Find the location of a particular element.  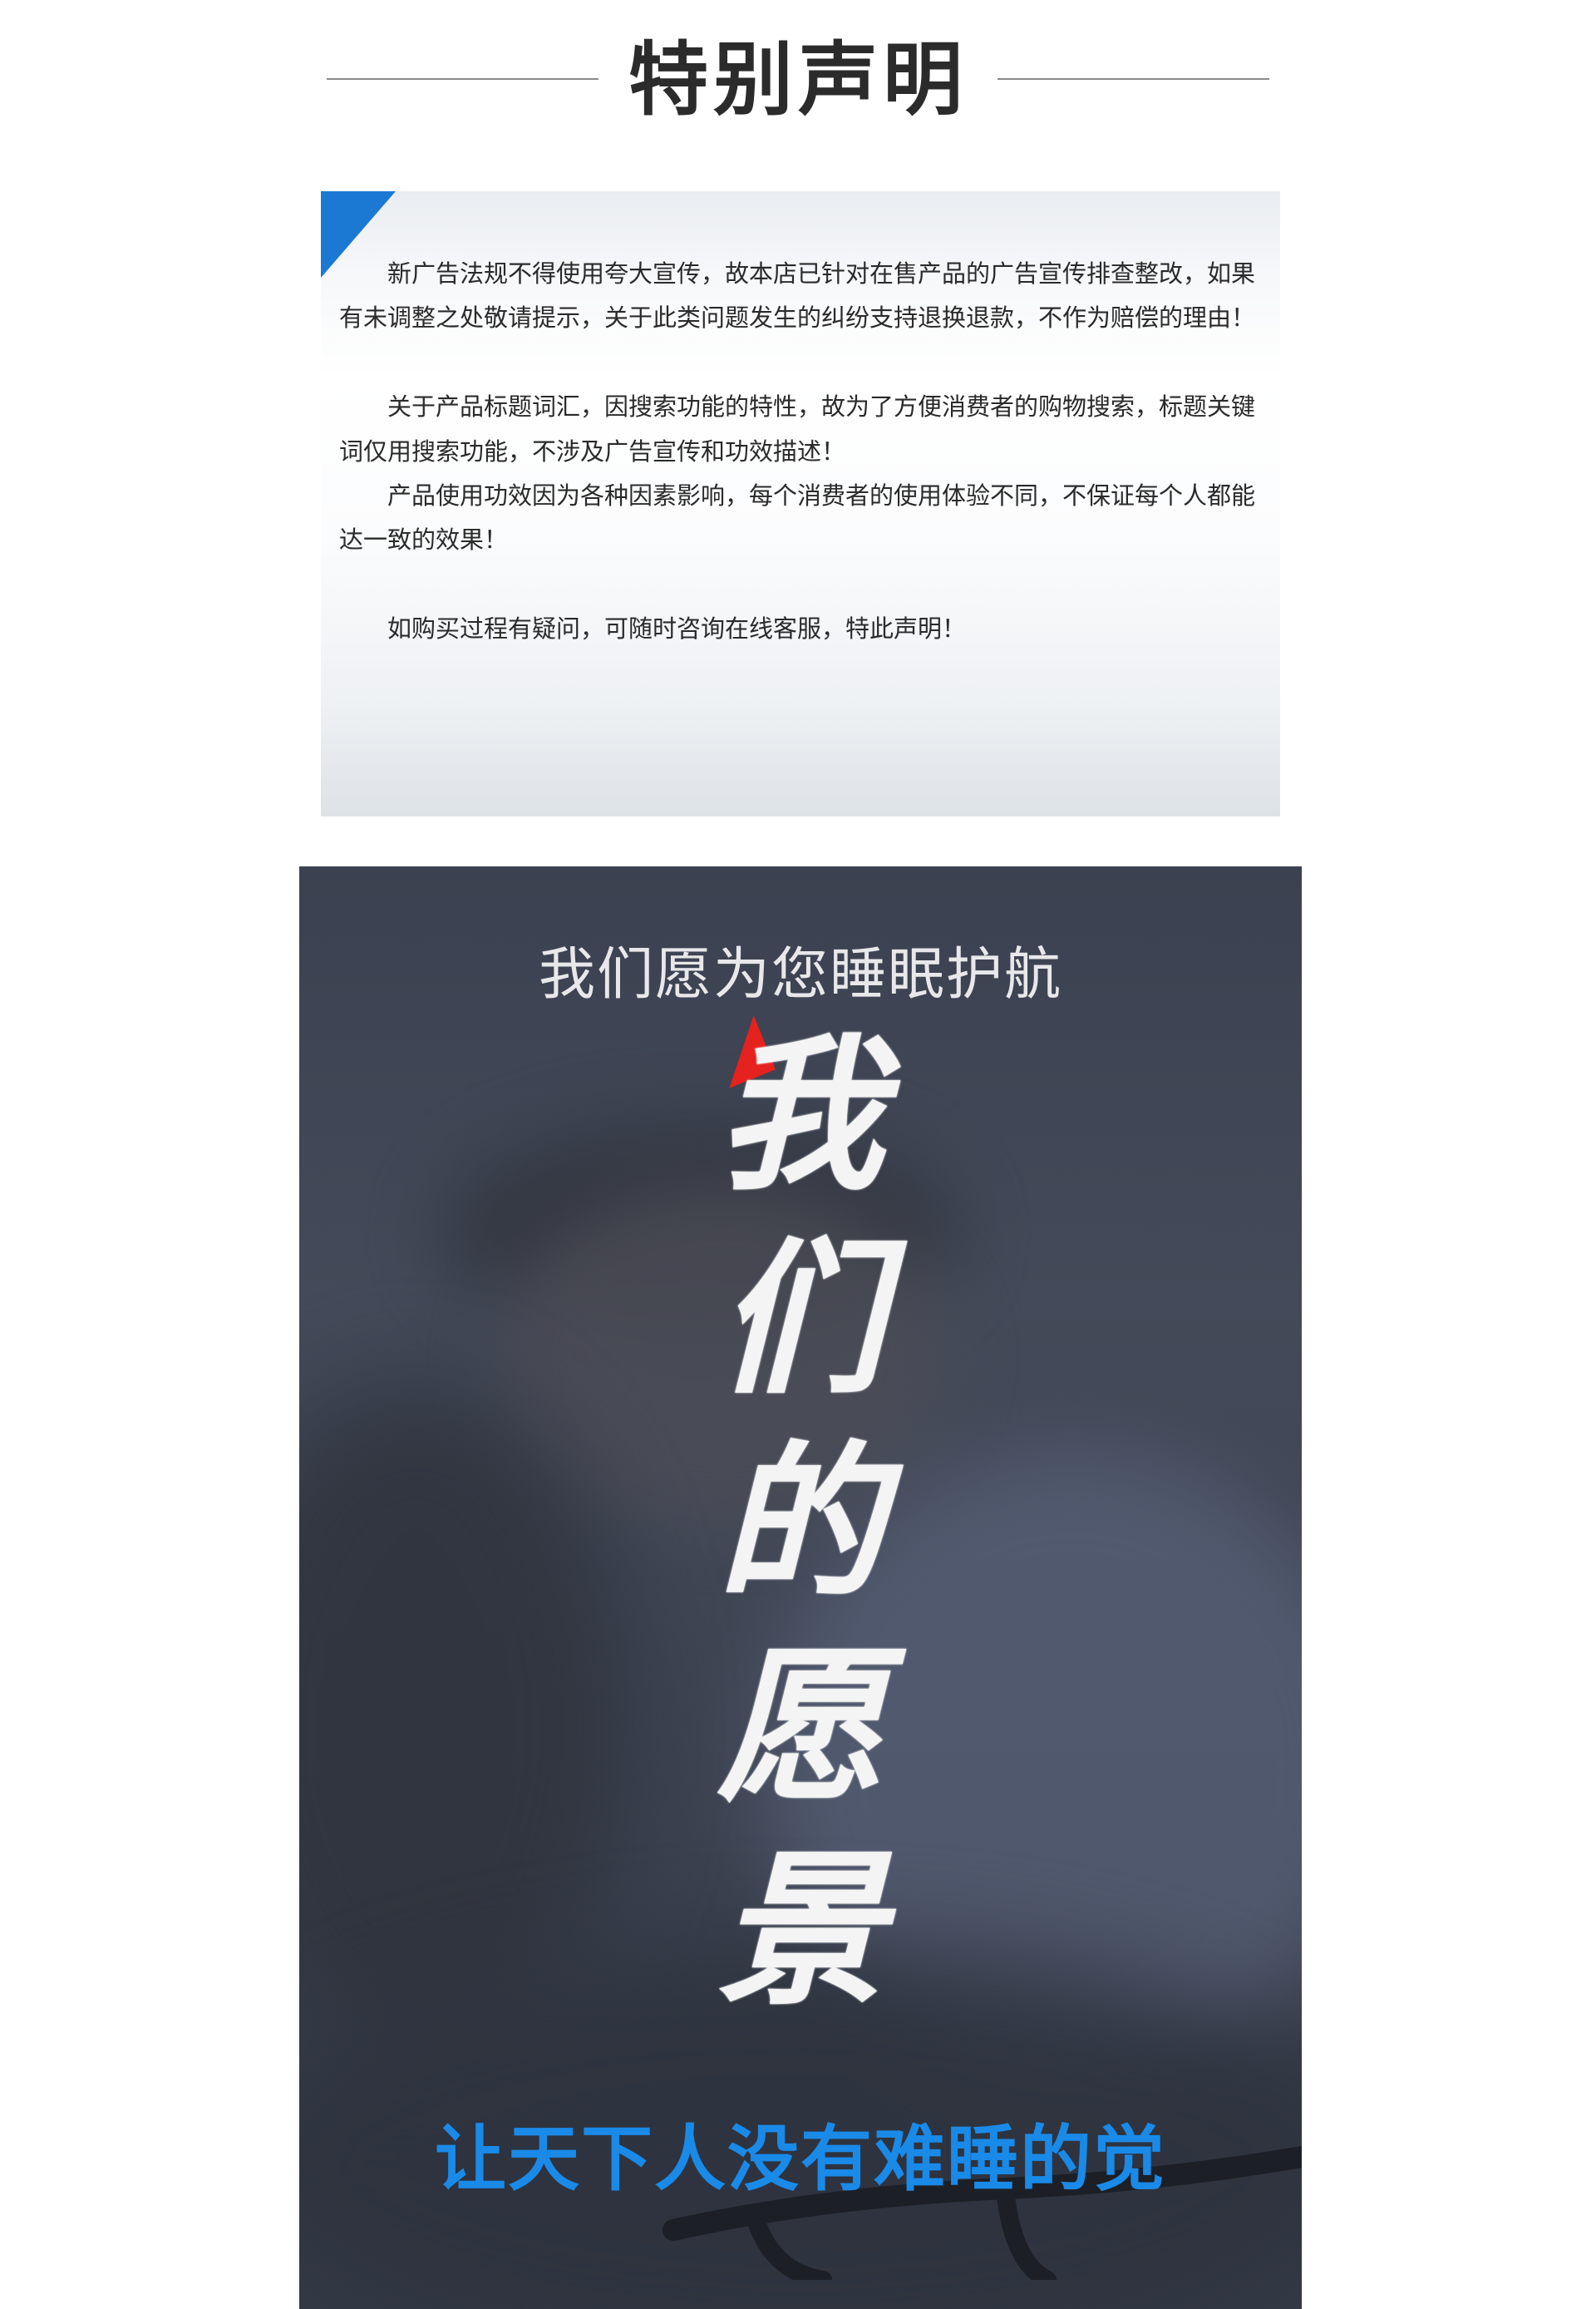

slogan: 让天下人没有难睡的觉 is located at coordinates (800, 2159).